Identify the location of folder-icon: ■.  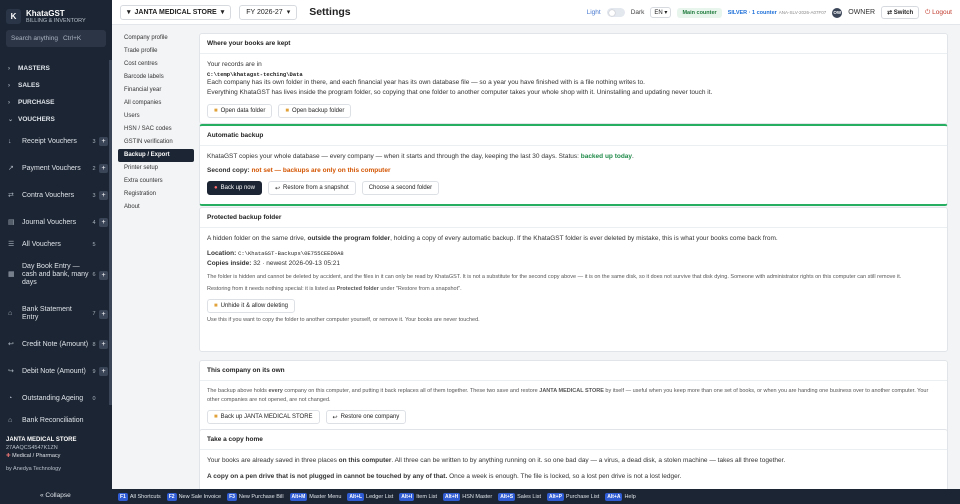
(216, 417).